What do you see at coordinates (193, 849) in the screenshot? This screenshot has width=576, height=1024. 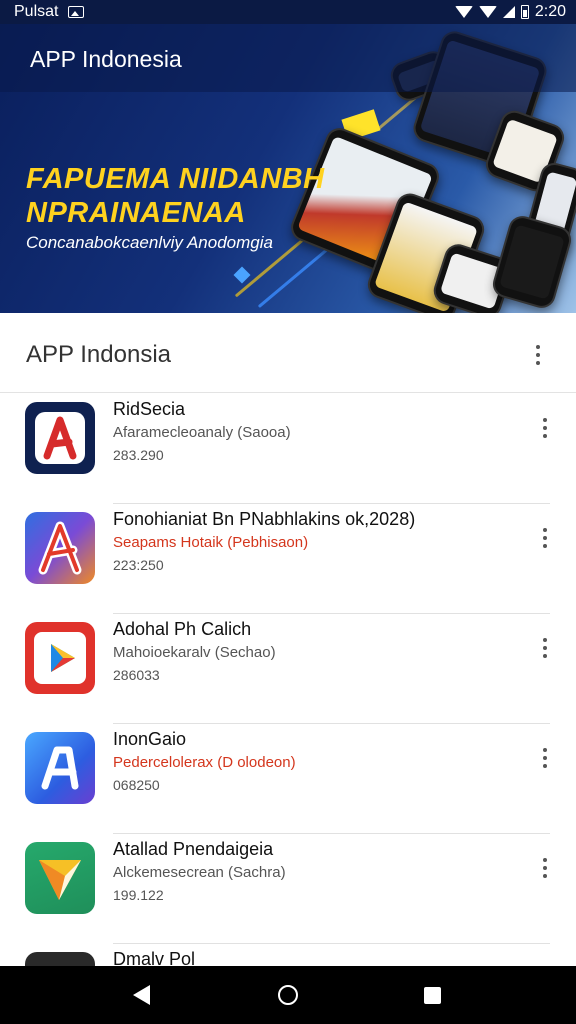 I see `app-name: Atallad Pnendaigeia` at bounding box center [193, 849].